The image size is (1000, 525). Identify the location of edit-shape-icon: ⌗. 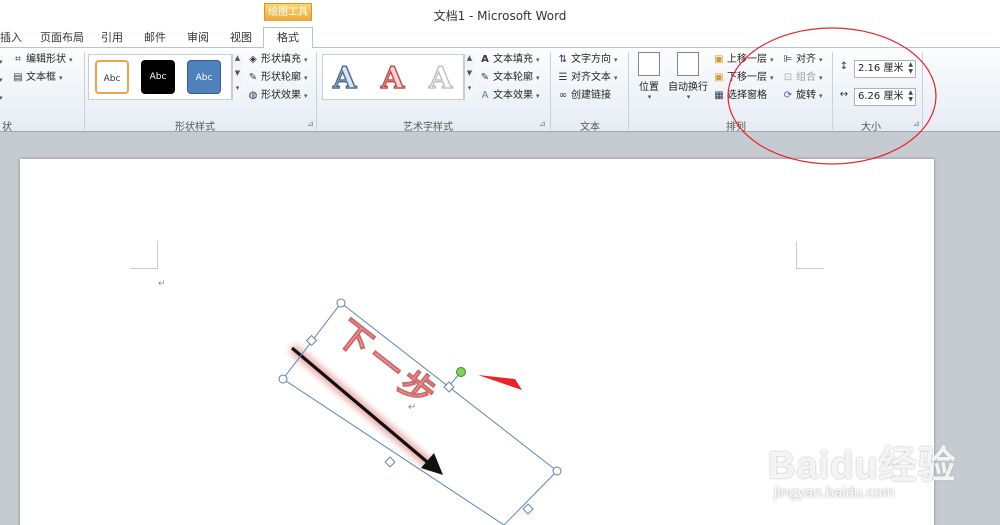
(18, 59).